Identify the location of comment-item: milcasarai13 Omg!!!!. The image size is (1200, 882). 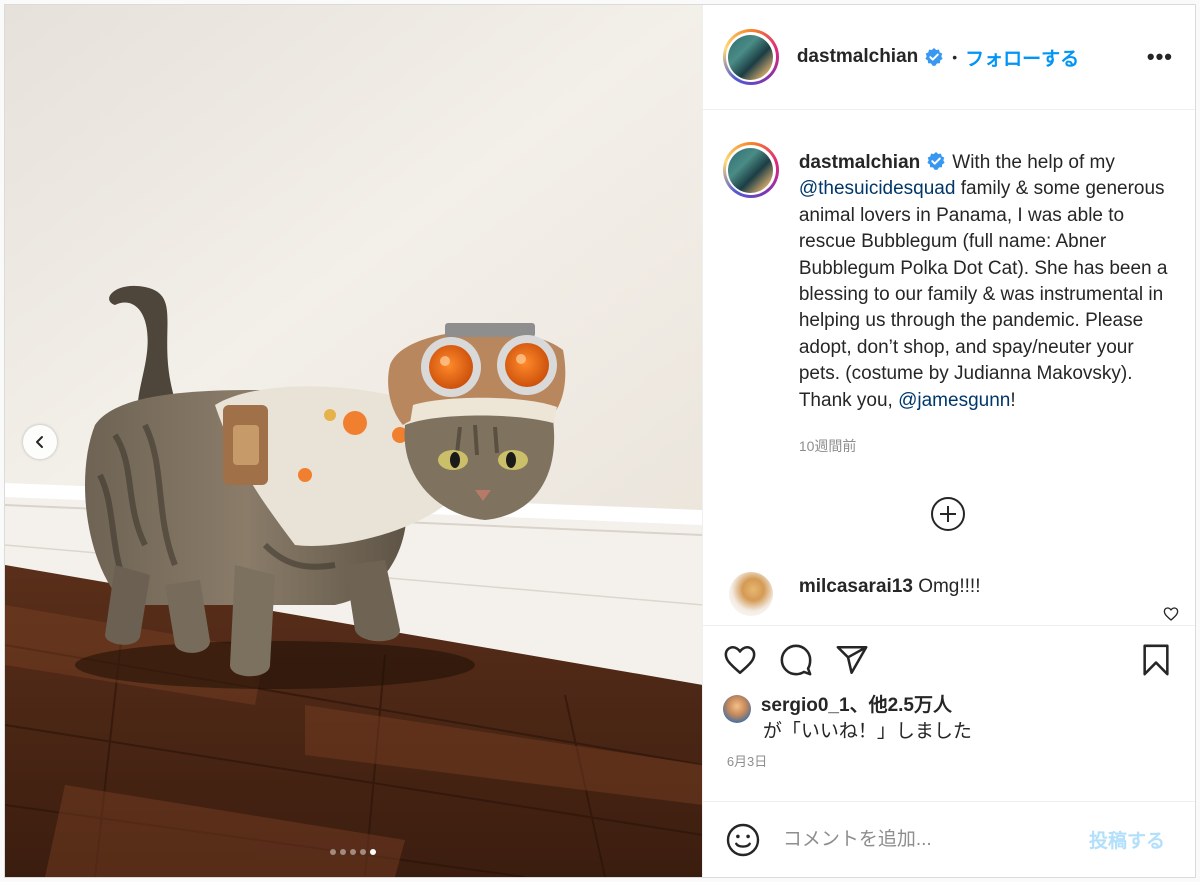
(948, 594).